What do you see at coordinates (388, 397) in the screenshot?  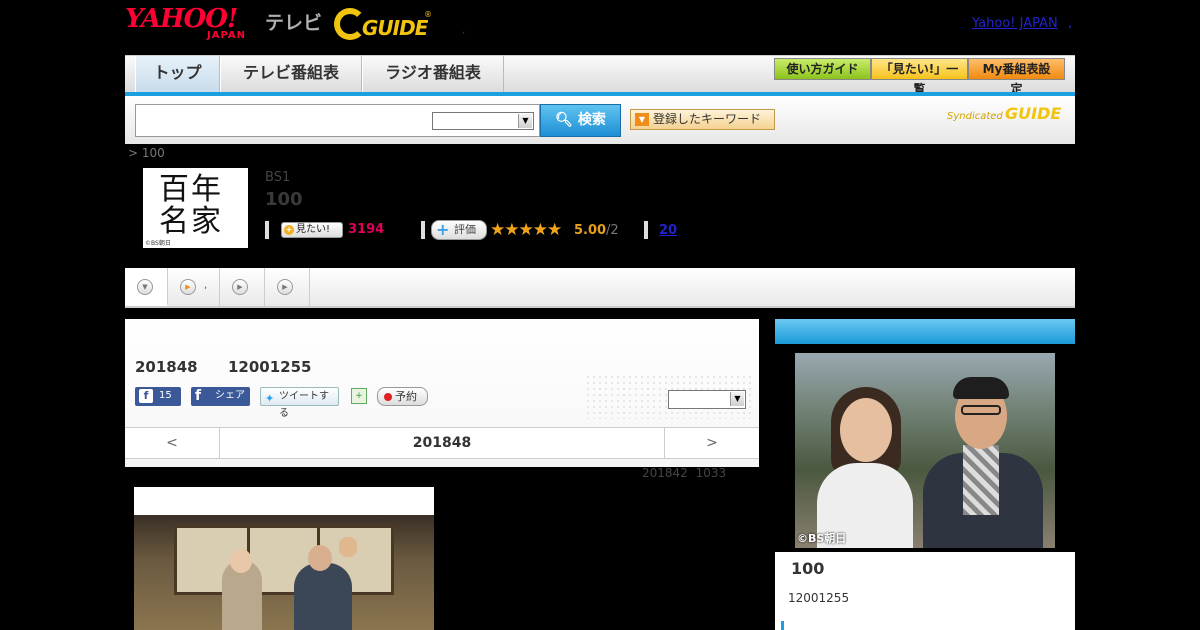 I see `record-icon` at bounding box center [388, 397].